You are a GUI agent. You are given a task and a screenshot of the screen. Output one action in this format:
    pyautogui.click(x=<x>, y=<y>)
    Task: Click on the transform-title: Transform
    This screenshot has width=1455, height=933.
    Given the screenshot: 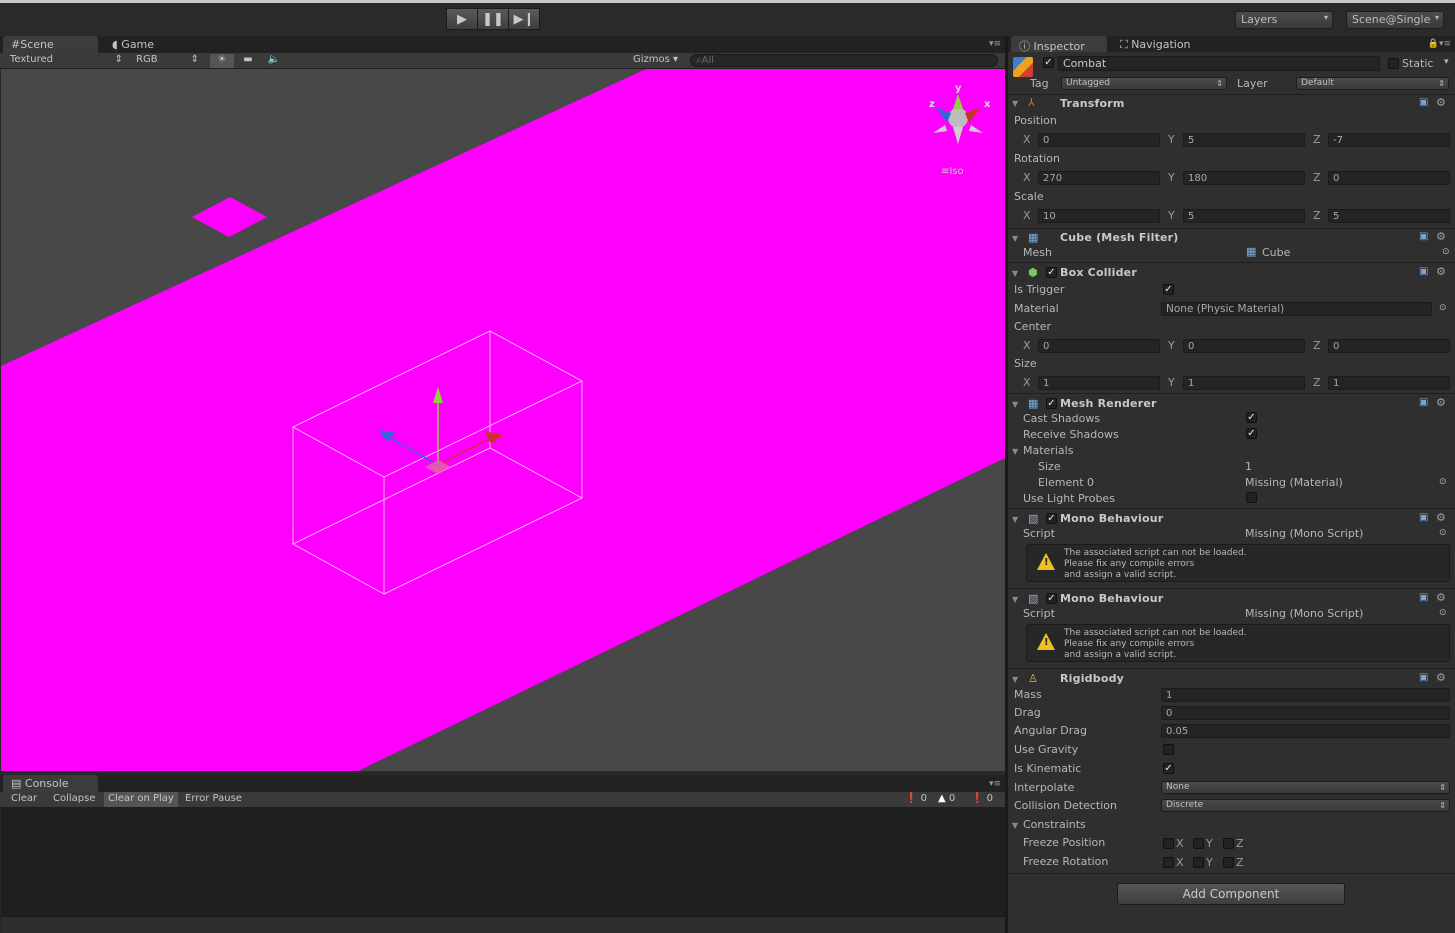 What is the action you would take?
    pyautogui.click(x=1092, y=103)
    